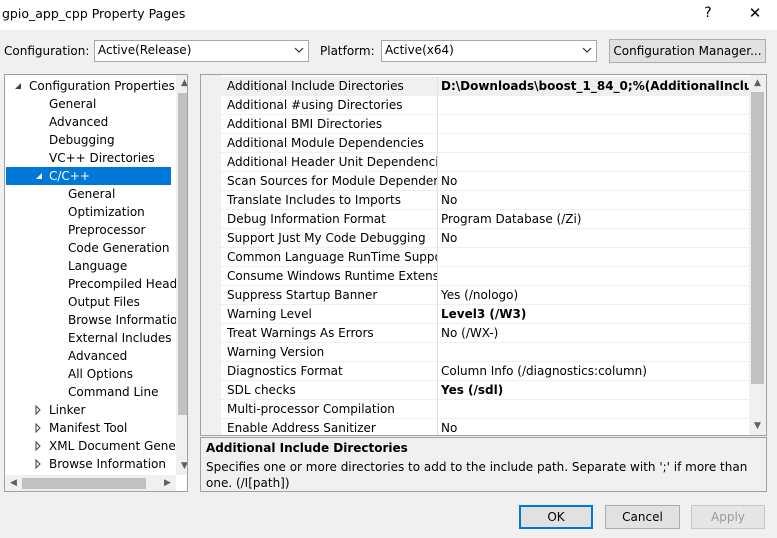 The image size is (777, 538). Describe the element at coordinates (90, 230) in the screenshot. I see `tree-item: Preprocessor` at that location.